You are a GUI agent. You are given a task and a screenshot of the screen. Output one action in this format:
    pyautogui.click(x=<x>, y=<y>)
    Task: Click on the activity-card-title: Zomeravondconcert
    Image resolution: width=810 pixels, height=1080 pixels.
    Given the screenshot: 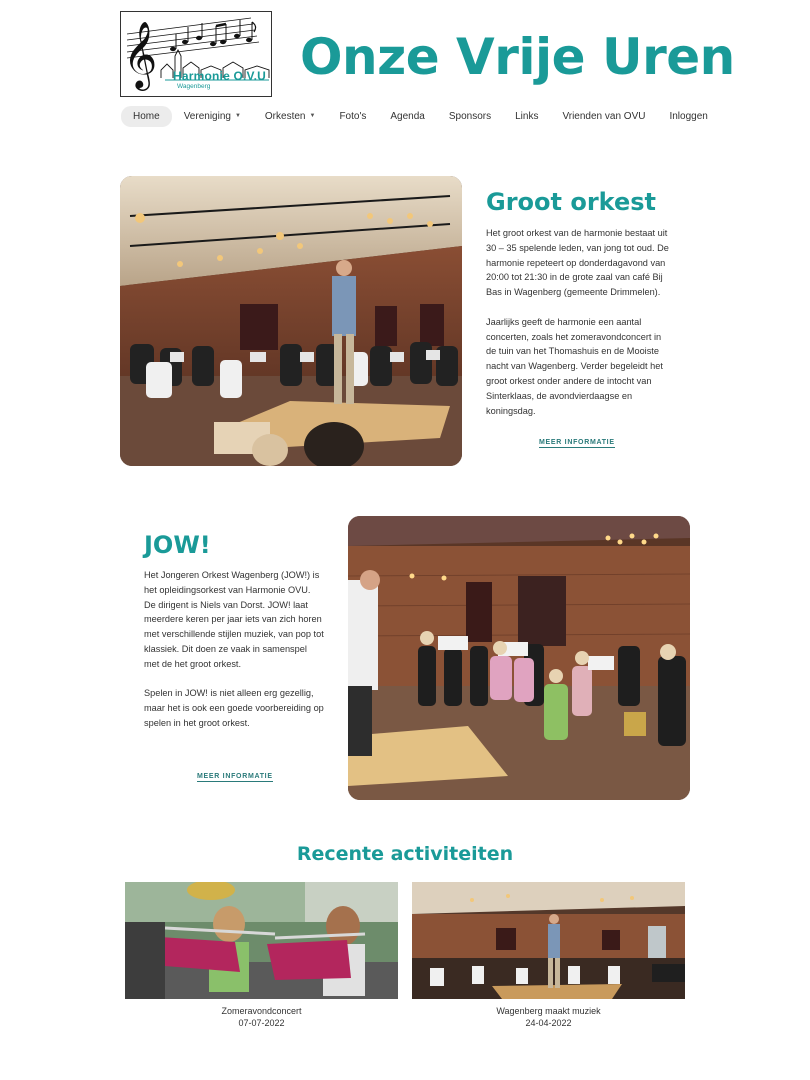 What is the action you would take?
    pyautogui.click(x=261, y=1011)
    